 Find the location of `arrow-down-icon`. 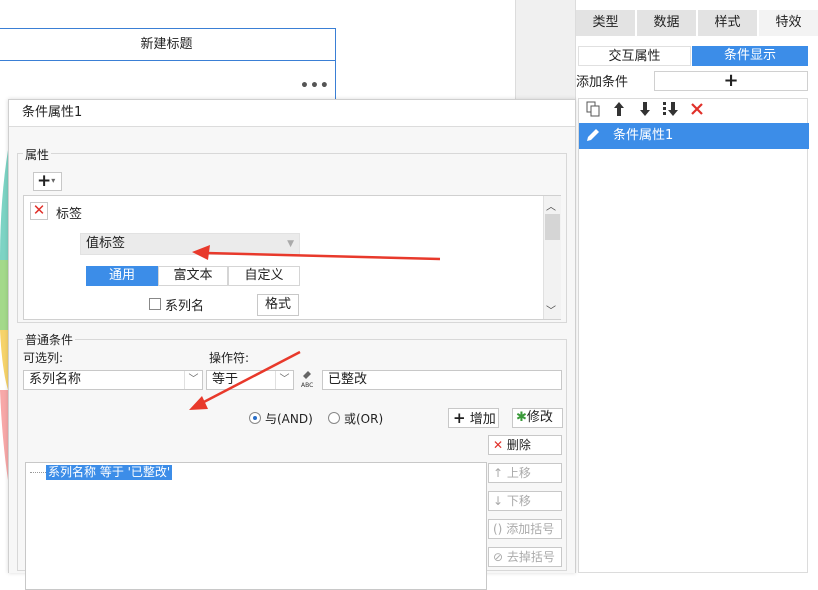

arrow-down-icon is located at coordinates (645, 111).